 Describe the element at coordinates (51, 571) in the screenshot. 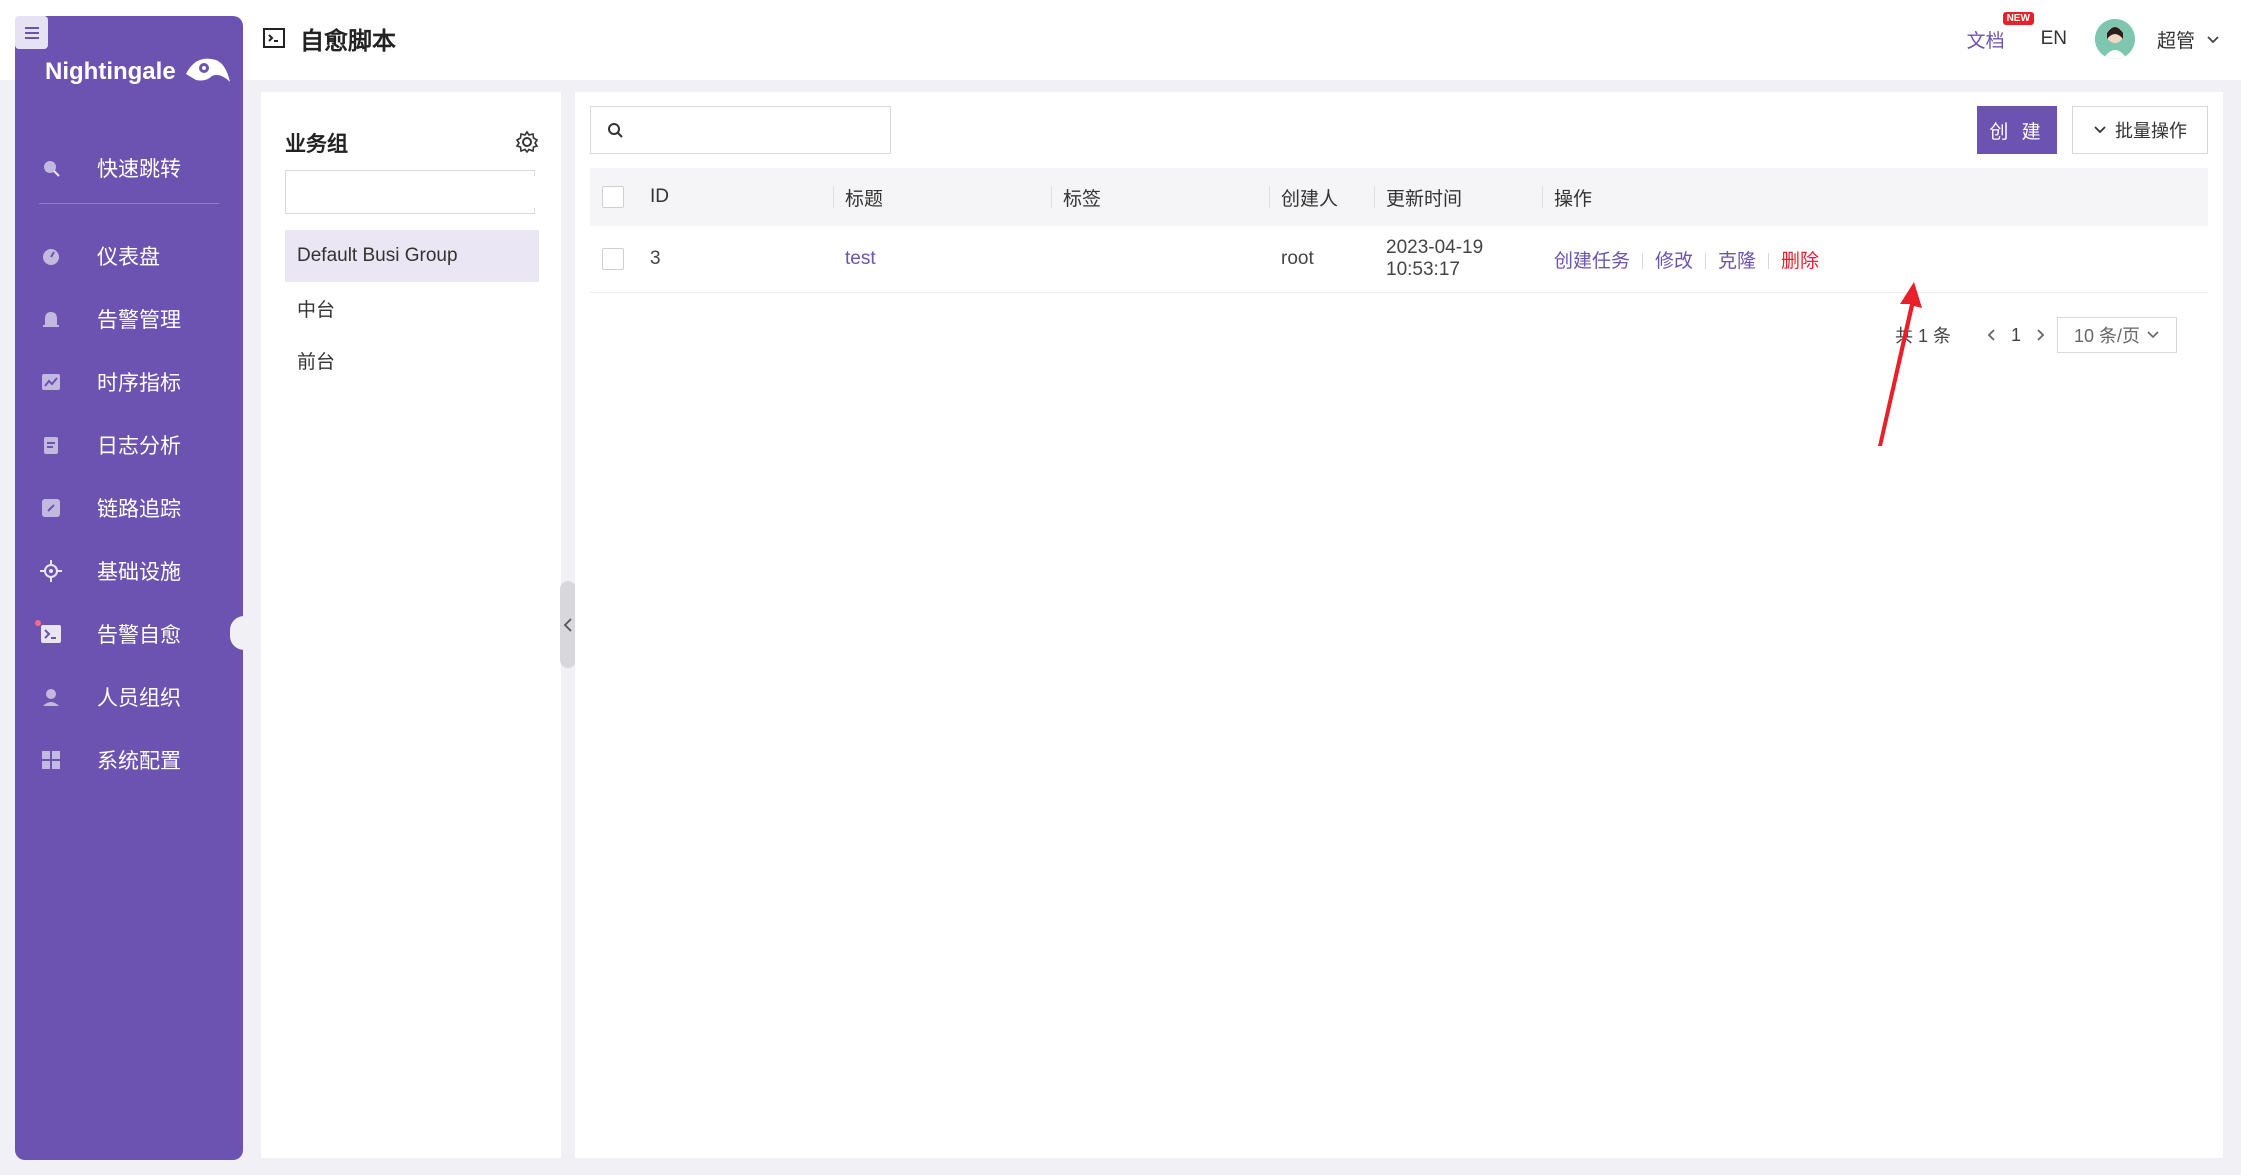

I see `target-icon` at that location.